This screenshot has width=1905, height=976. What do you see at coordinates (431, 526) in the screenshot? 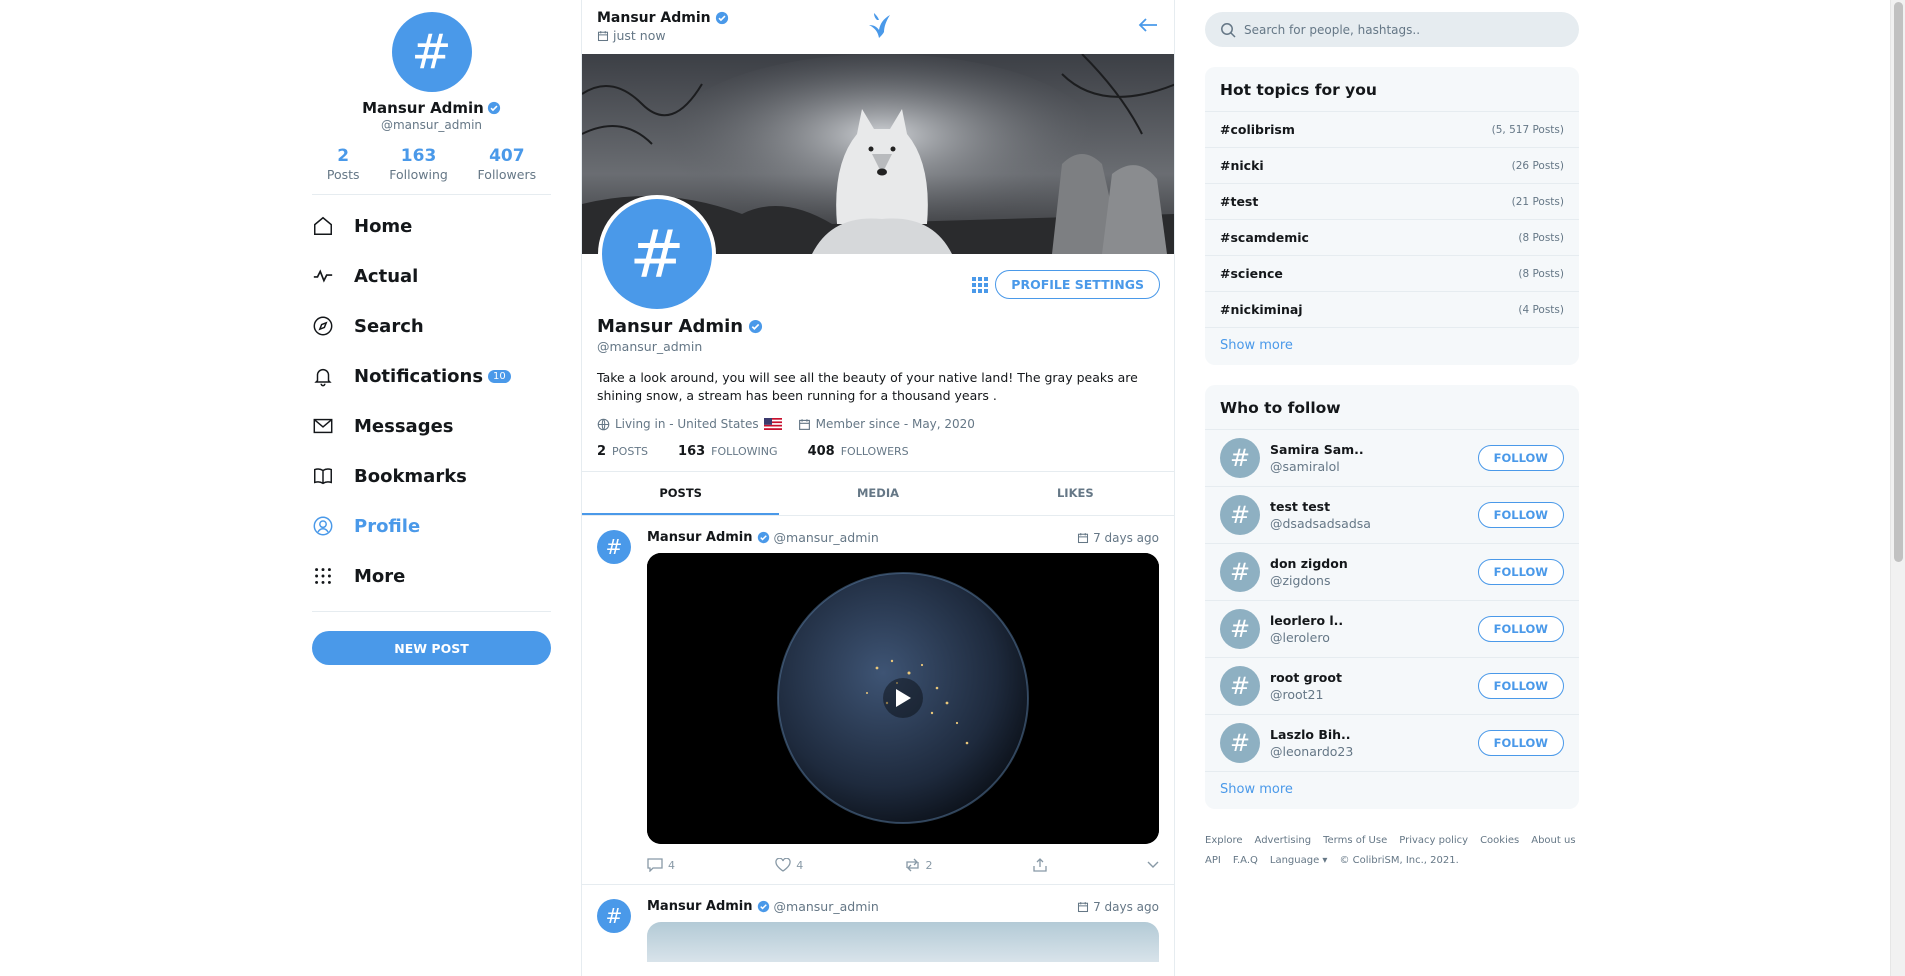
I see `nav-item-profile: Profile` at bounding box center [431, 526].